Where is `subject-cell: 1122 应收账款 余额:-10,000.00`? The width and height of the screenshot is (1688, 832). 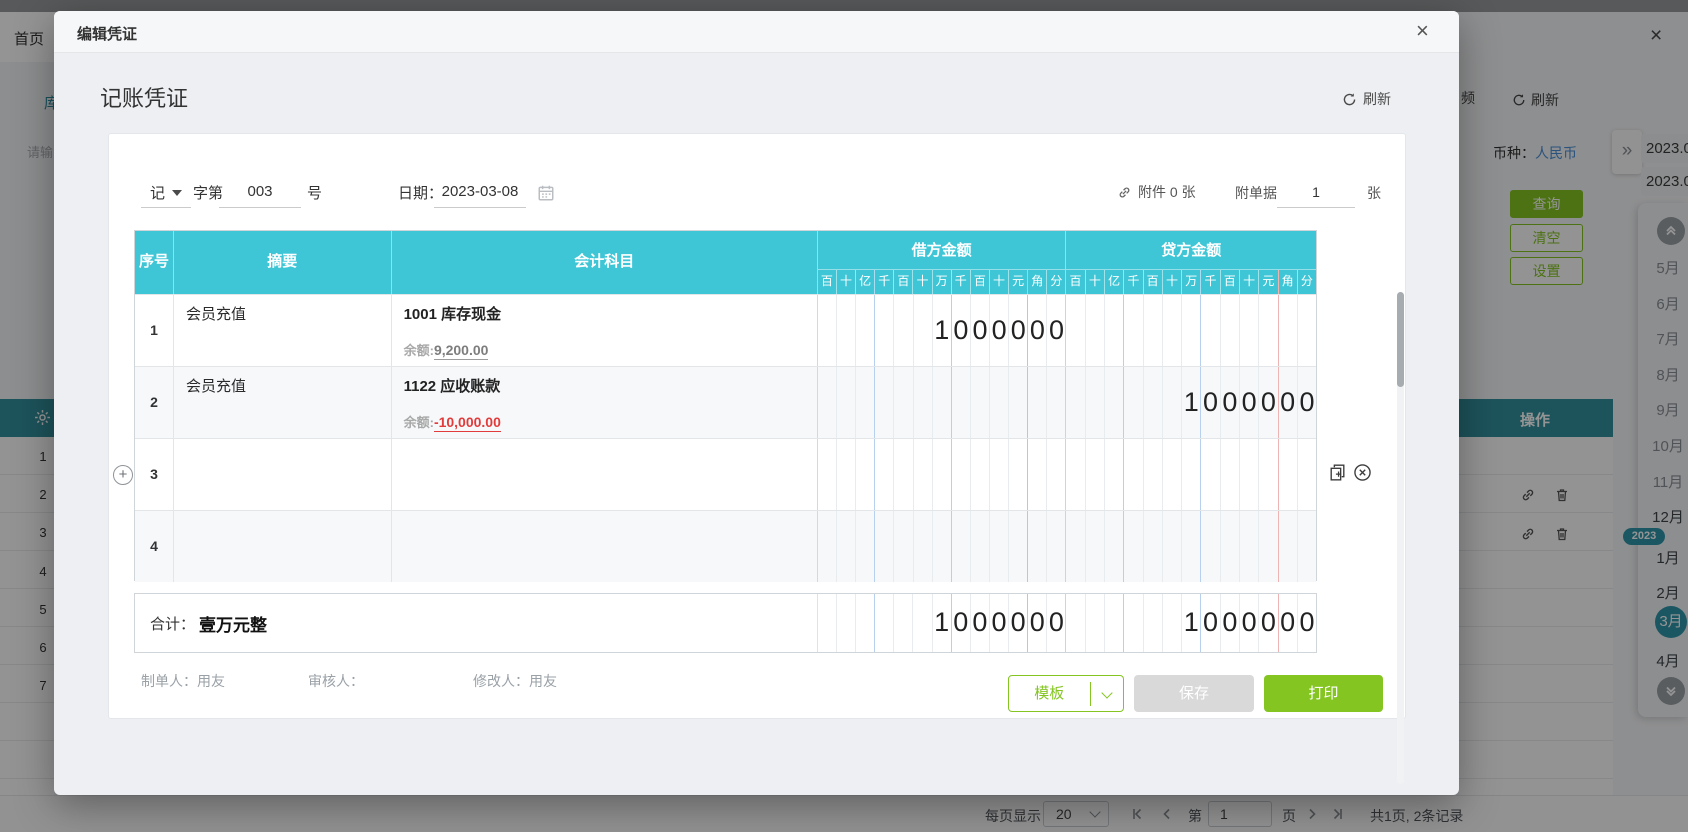
subject-cell: 1122 应收账款 余额:-10,000.00 is located at coordinates (605, 402).